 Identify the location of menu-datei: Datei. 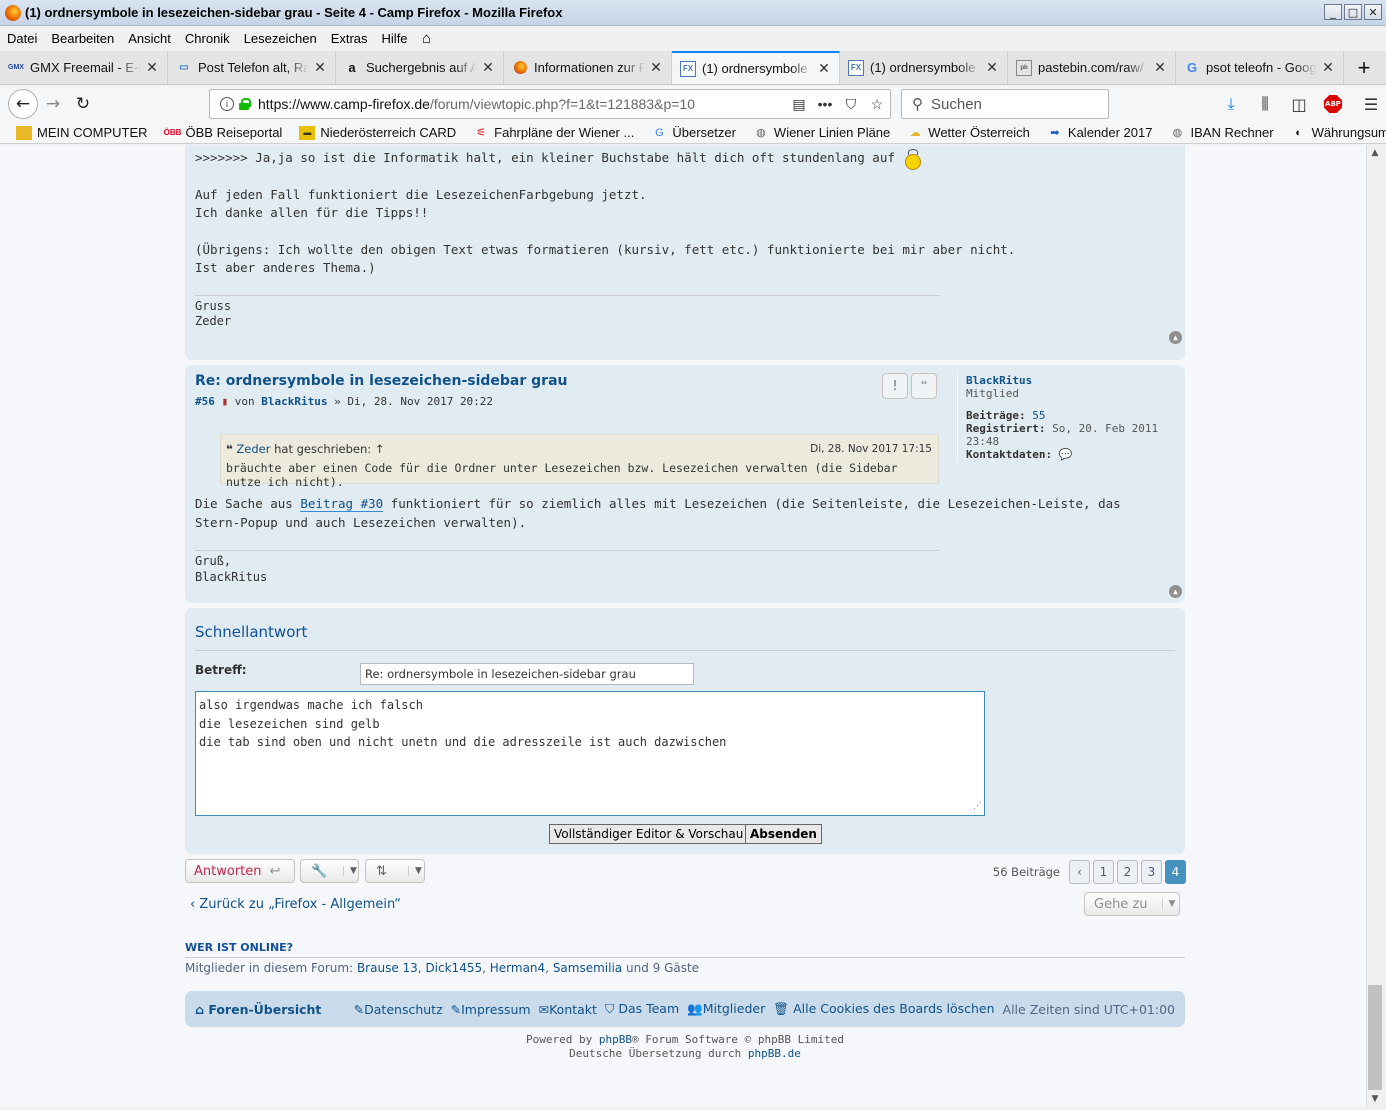
(22, 38).